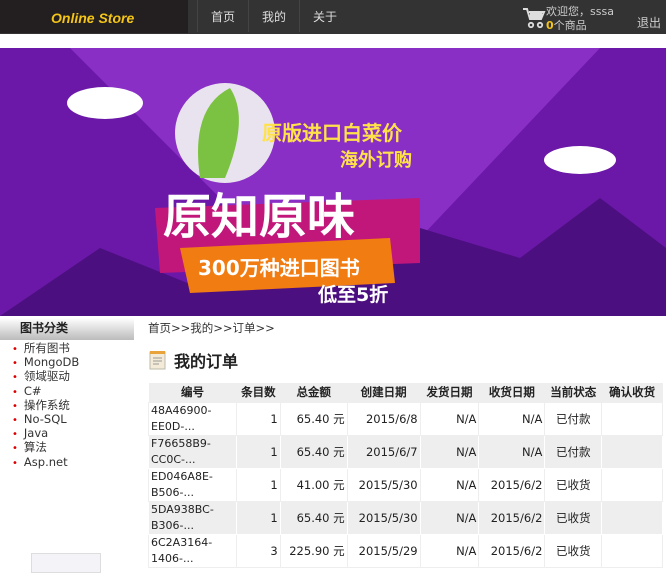  What do you see at coordinates (632, 392) in the screenshot?
I see `column-header: 确认收货` at bounding box center [632, 392].